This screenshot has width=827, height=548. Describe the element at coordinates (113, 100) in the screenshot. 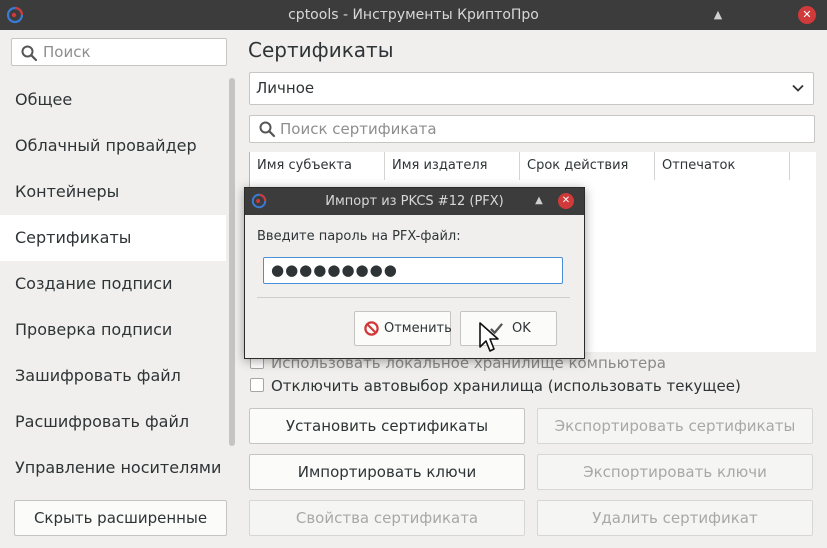

I see `sidebar-item-general: Общее` at that location.